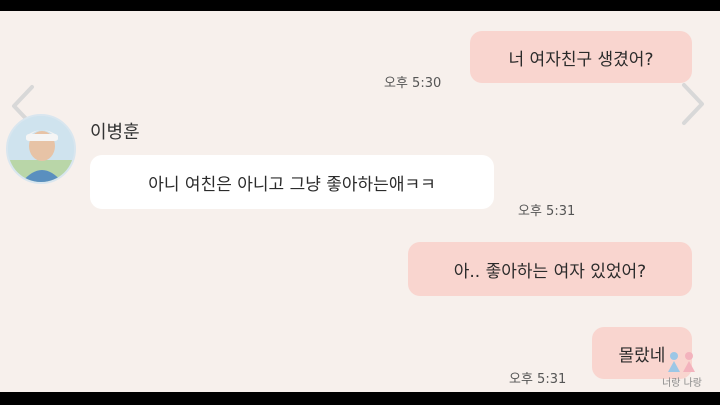 This screenshot has height=405, width=720. What do you see at coordinates (682, 383) in the screenshot?
I see `svg-text: 너랑 나랑` at bounding box center [682, 383].